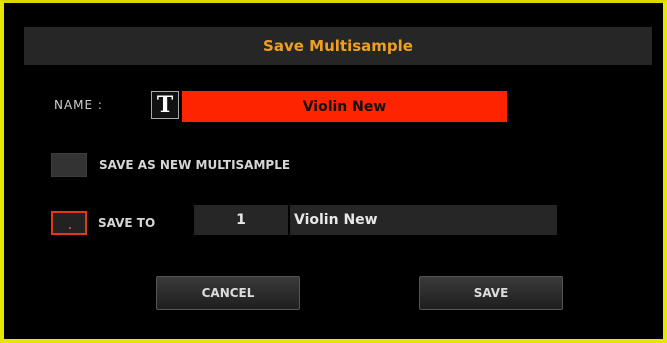 The image size is (667, 343). What do you see at coordinates (195, 165) in the screenshot?
I see `save-as-new-label: SAVE AS NEW MULTISAMPLE` at bounding box center [195, 165].